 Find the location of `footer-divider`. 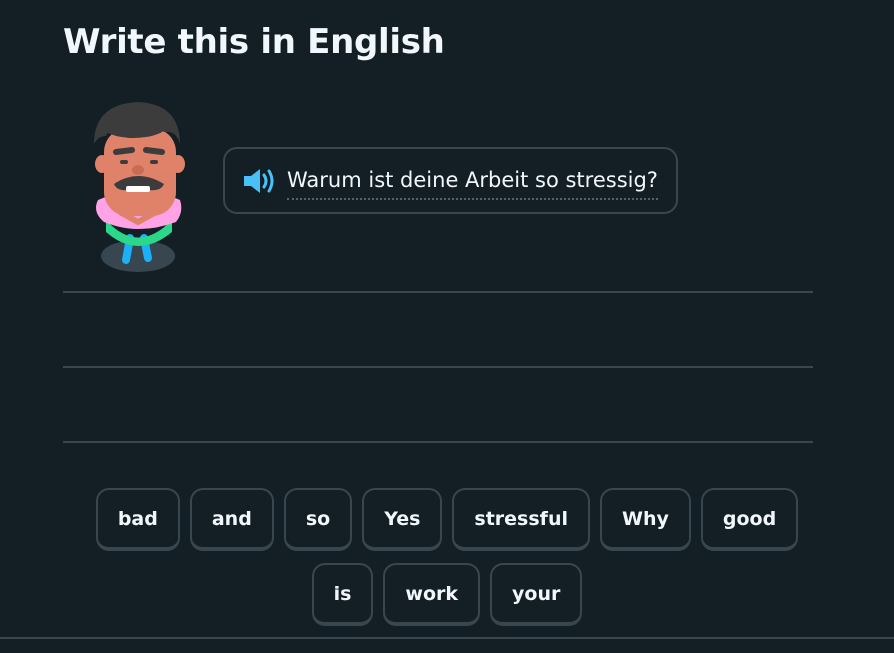

footer-divider is located at coordinates (447, 638).